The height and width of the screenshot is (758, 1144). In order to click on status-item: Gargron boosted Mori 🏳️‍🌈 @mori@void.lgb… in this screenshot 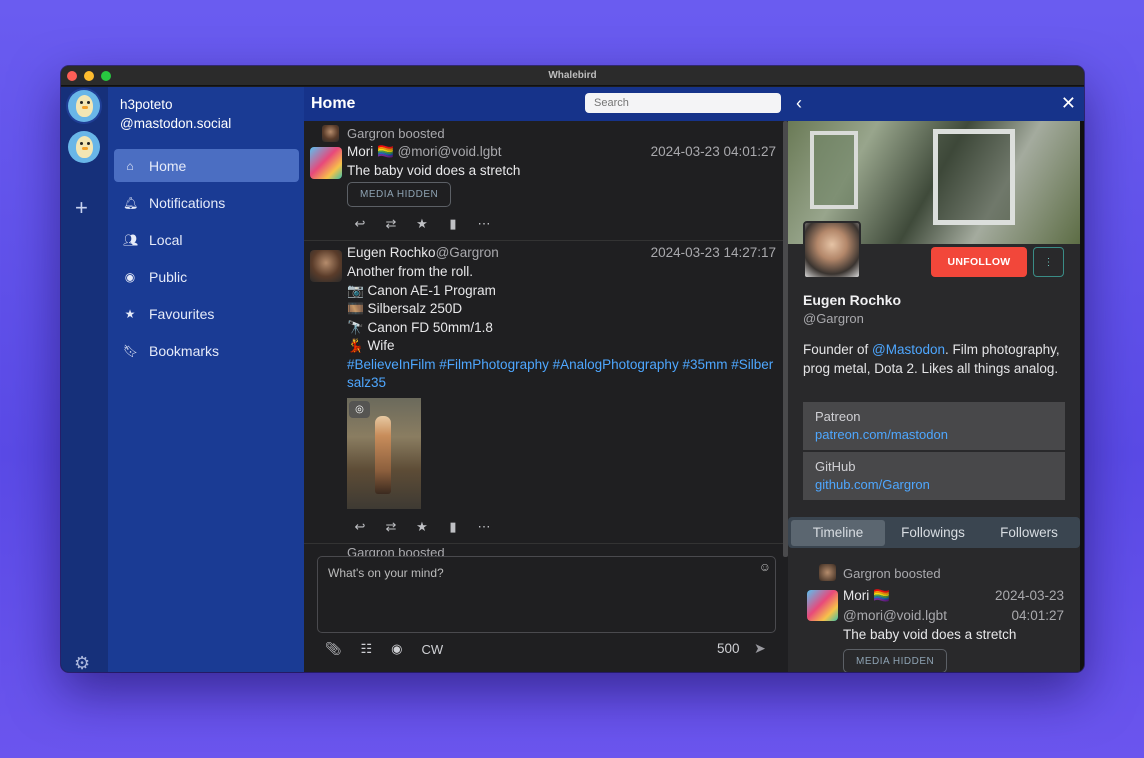, I will do `click(544, 181)`.